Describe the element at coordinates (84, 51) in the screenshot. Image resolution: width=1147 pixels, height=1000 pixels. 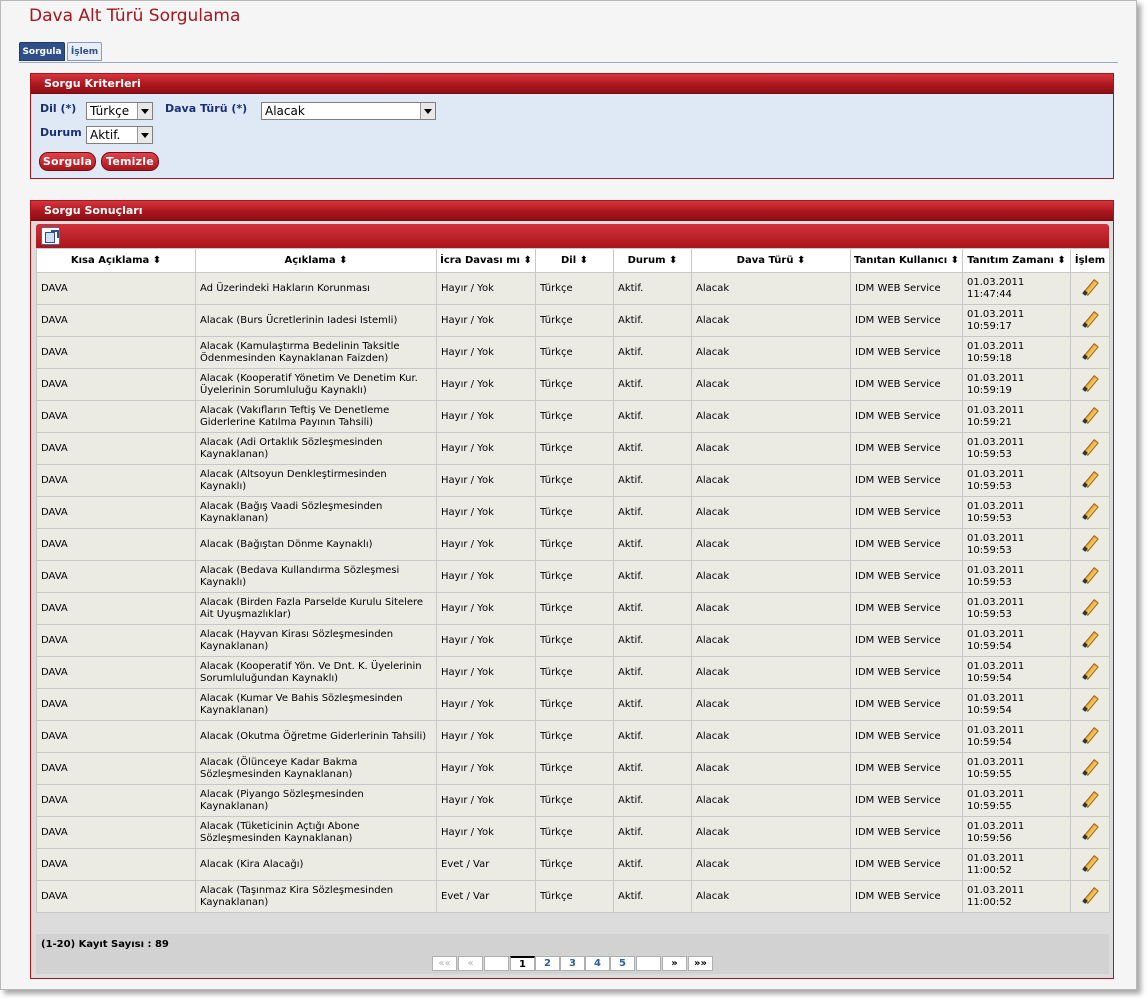
I see `tab-islem: İşlem` at that location.